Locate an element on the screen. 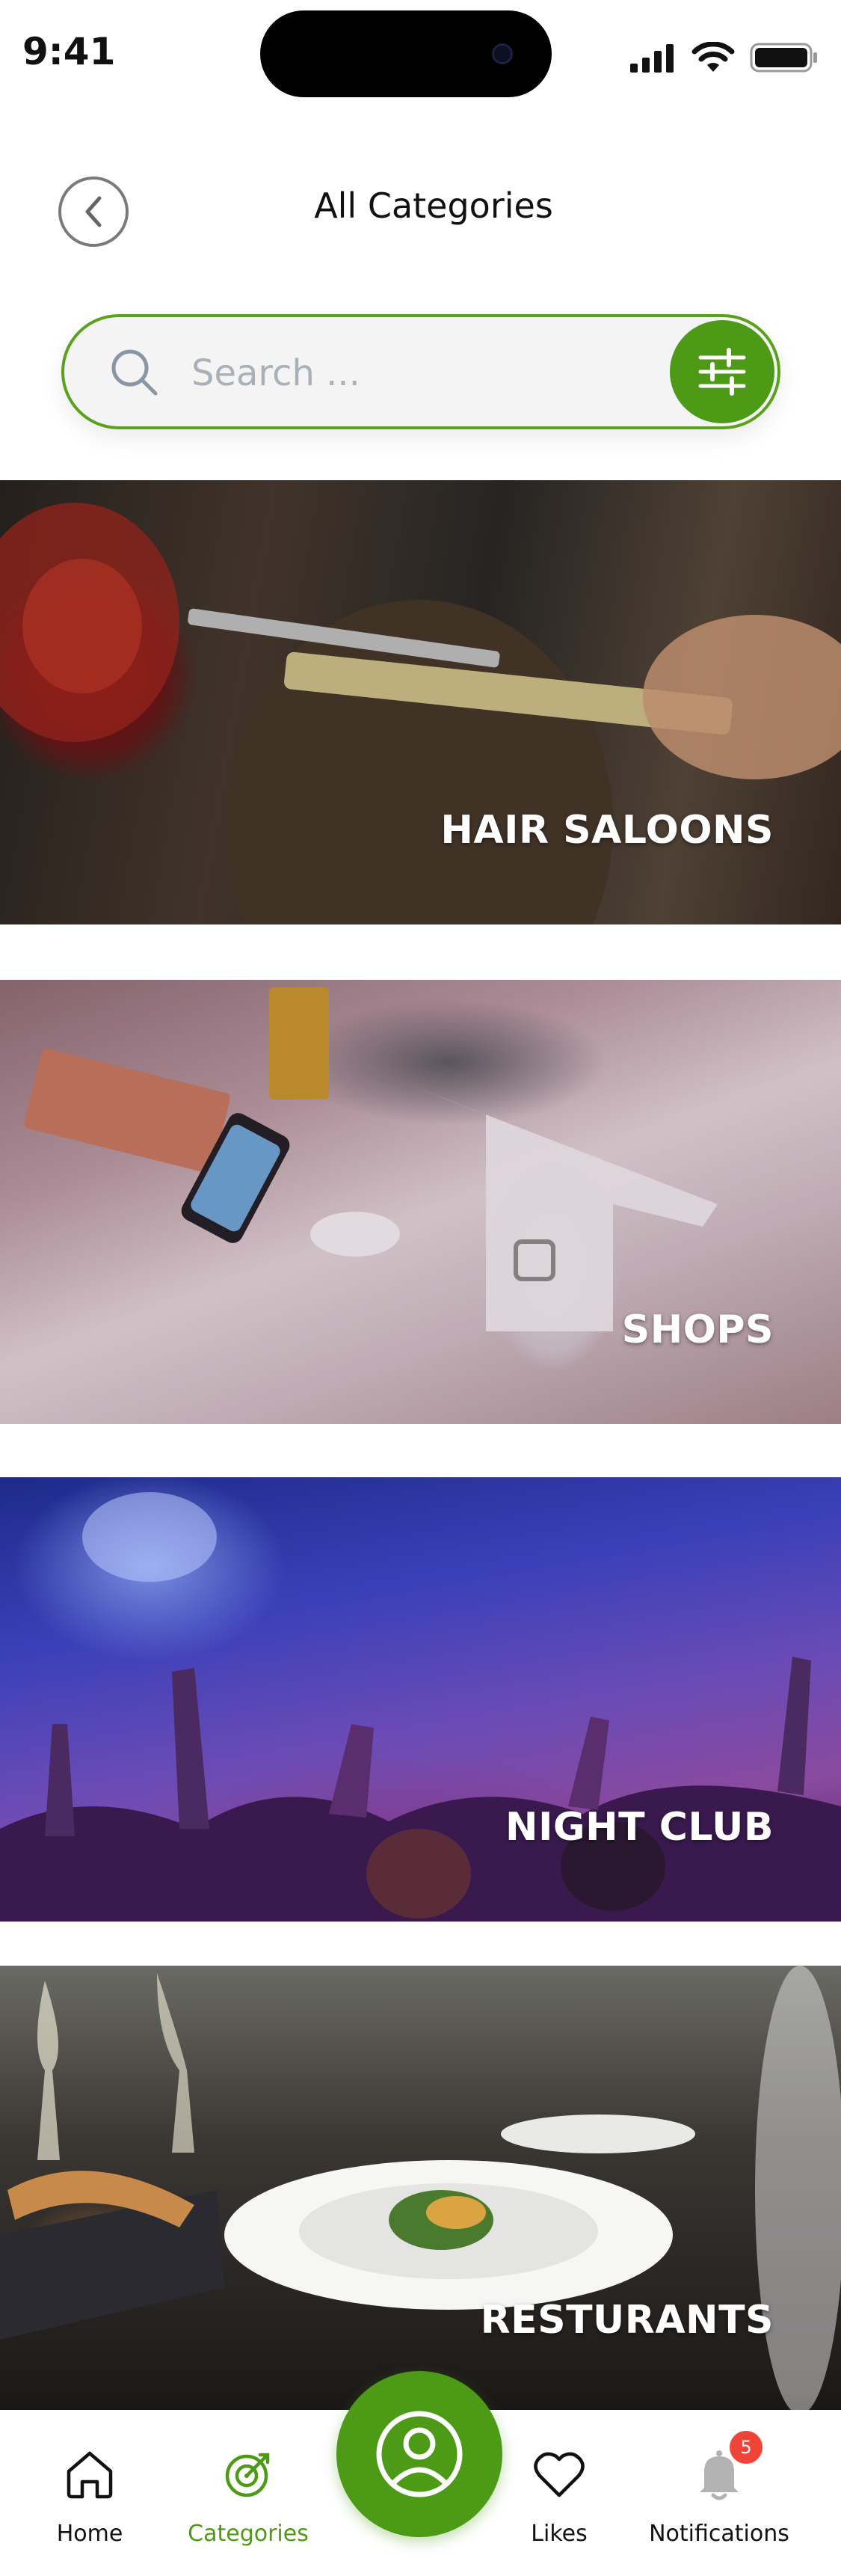  heart-icon is located at coordinates (559, 2474).